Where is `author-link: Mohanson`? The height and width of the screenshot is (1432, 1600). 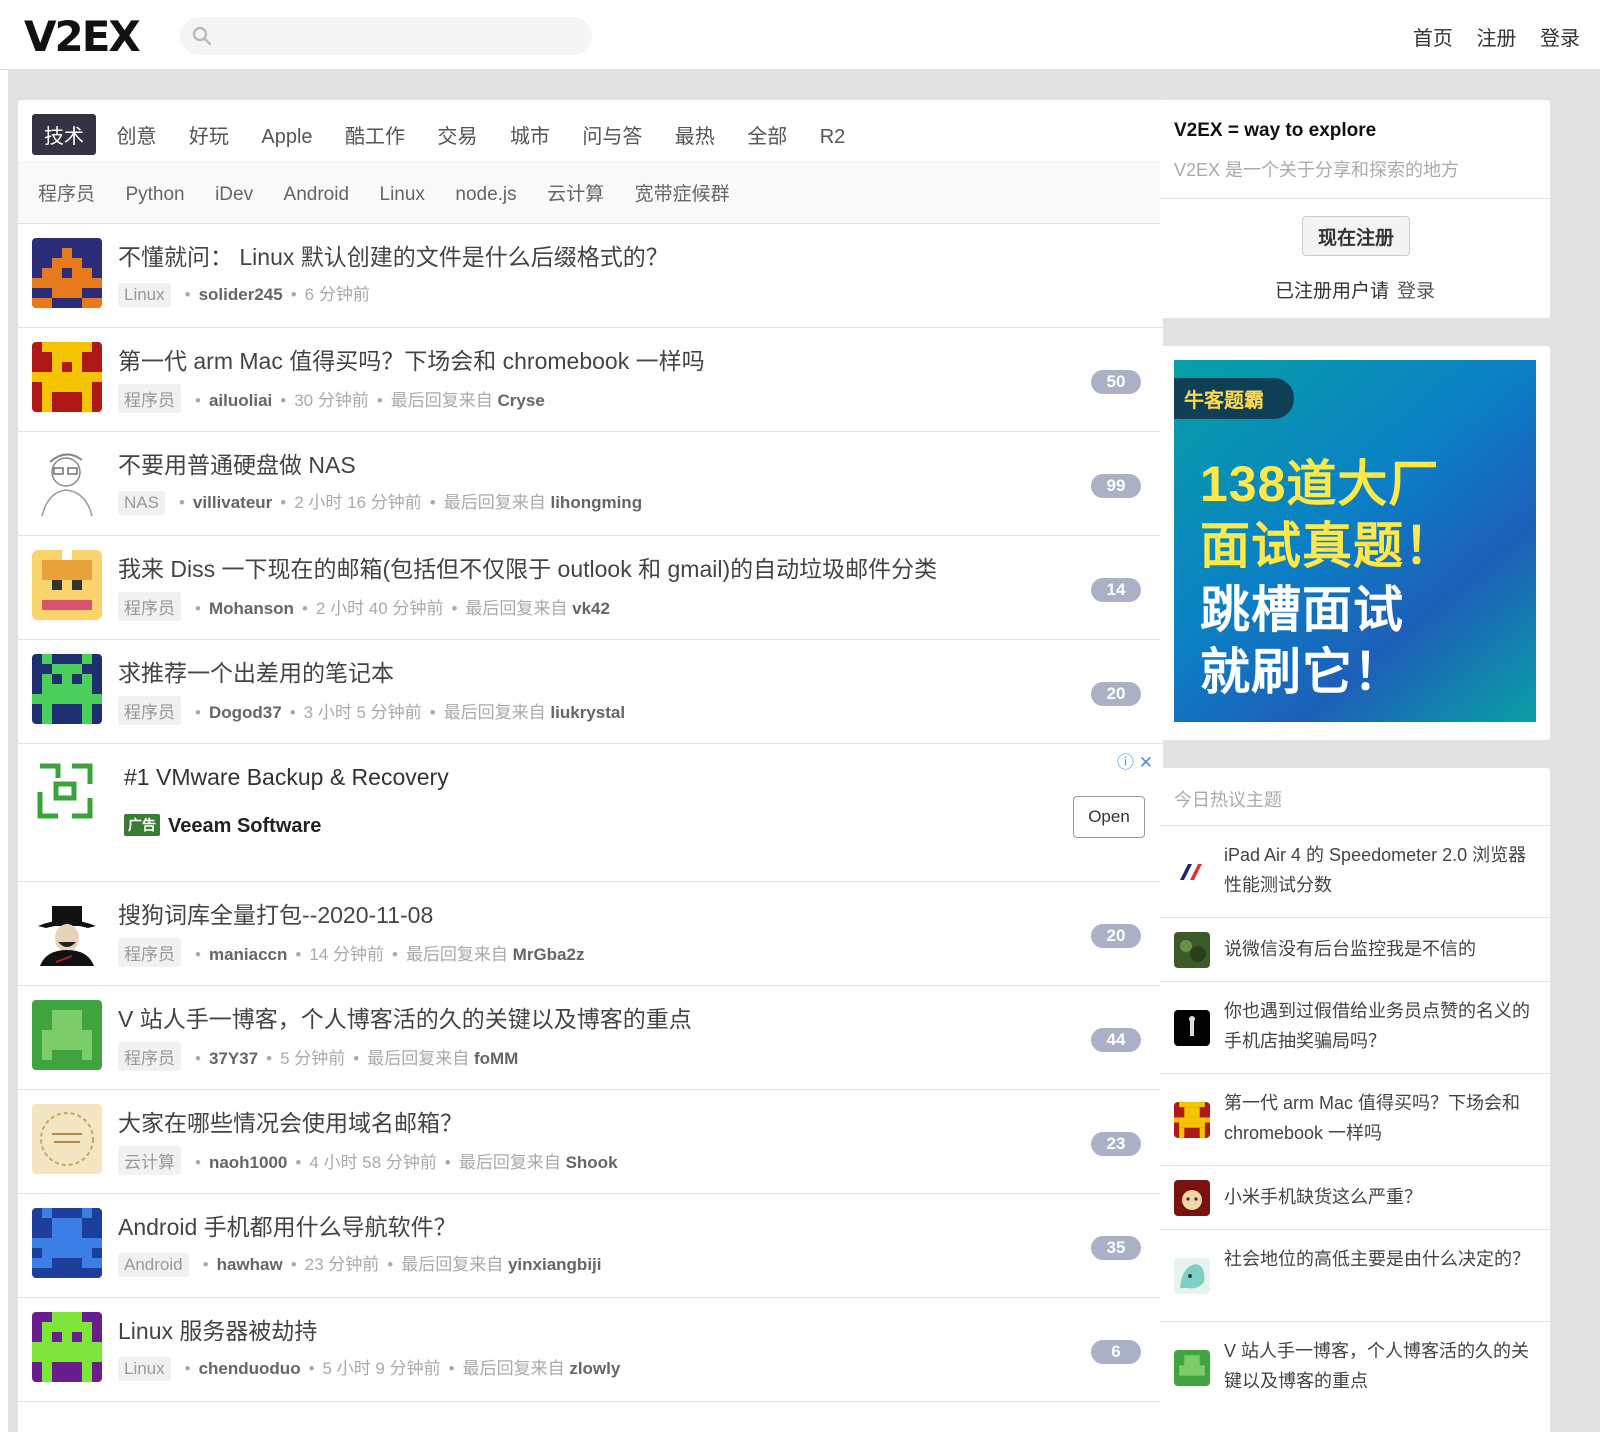 author-link: Mohanson is located at coordinates (251, 608).